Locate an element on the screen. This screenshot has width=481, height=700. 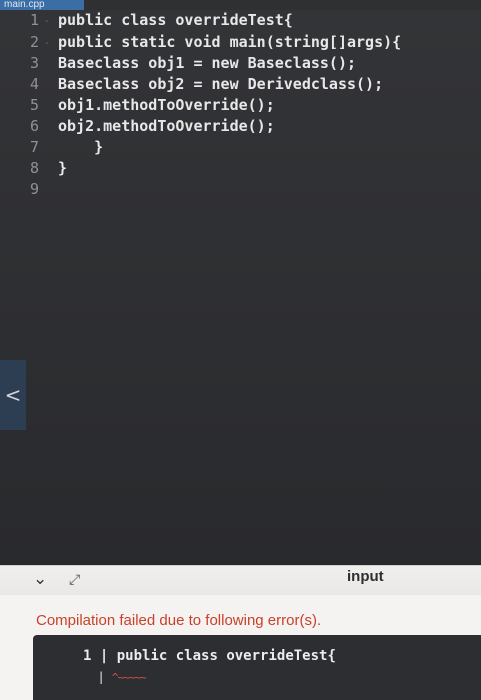
error-code-line: 1 | public class overrideTest{ is located at coordinates (209, 656).